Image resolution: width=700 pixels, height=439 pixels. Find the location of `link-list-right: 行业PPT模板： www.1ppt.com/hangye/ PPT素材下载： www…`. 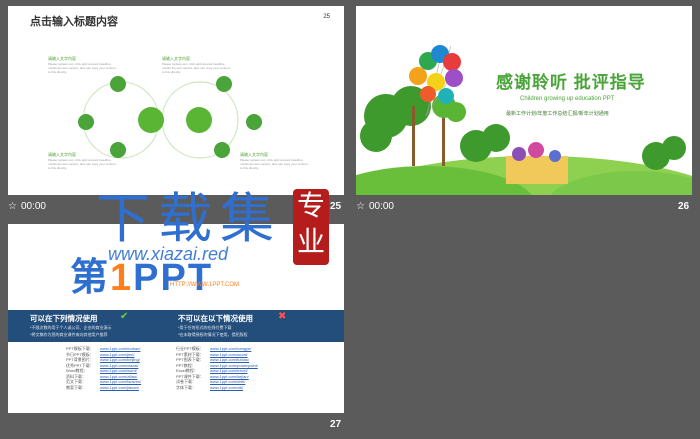

link-list-right: 行业PPT模板： www.1ppt.com/hangye/ PPT素材下载： www… is located at coordinates (217, 368).